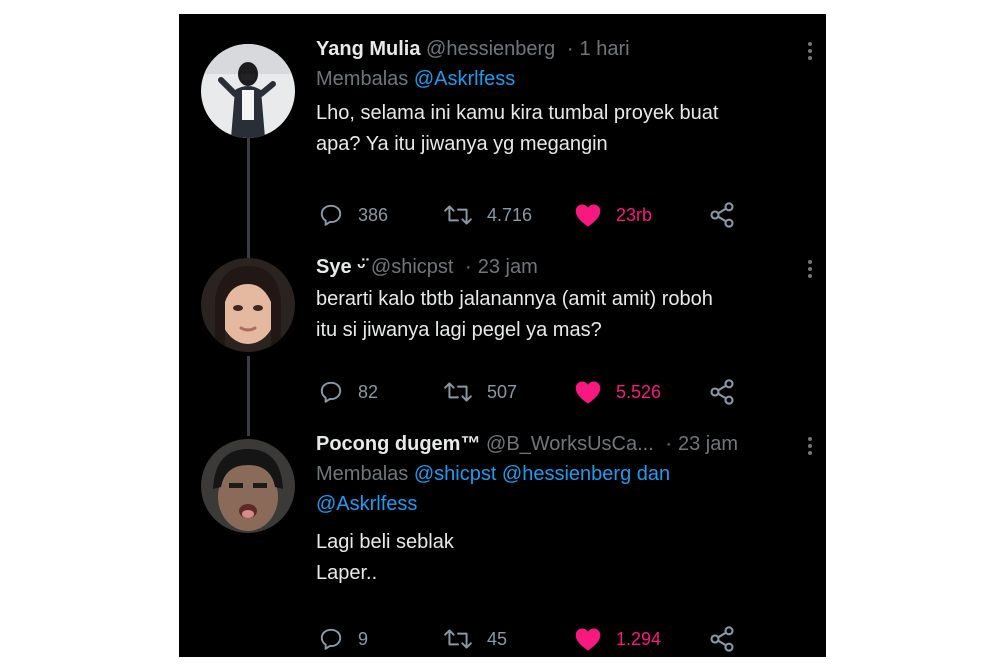 The width and height of the screenshot is (1000, 667). I want to click on tweet-header: Yang Mulia @hessienberg · 1 hari, so click(564, 49).